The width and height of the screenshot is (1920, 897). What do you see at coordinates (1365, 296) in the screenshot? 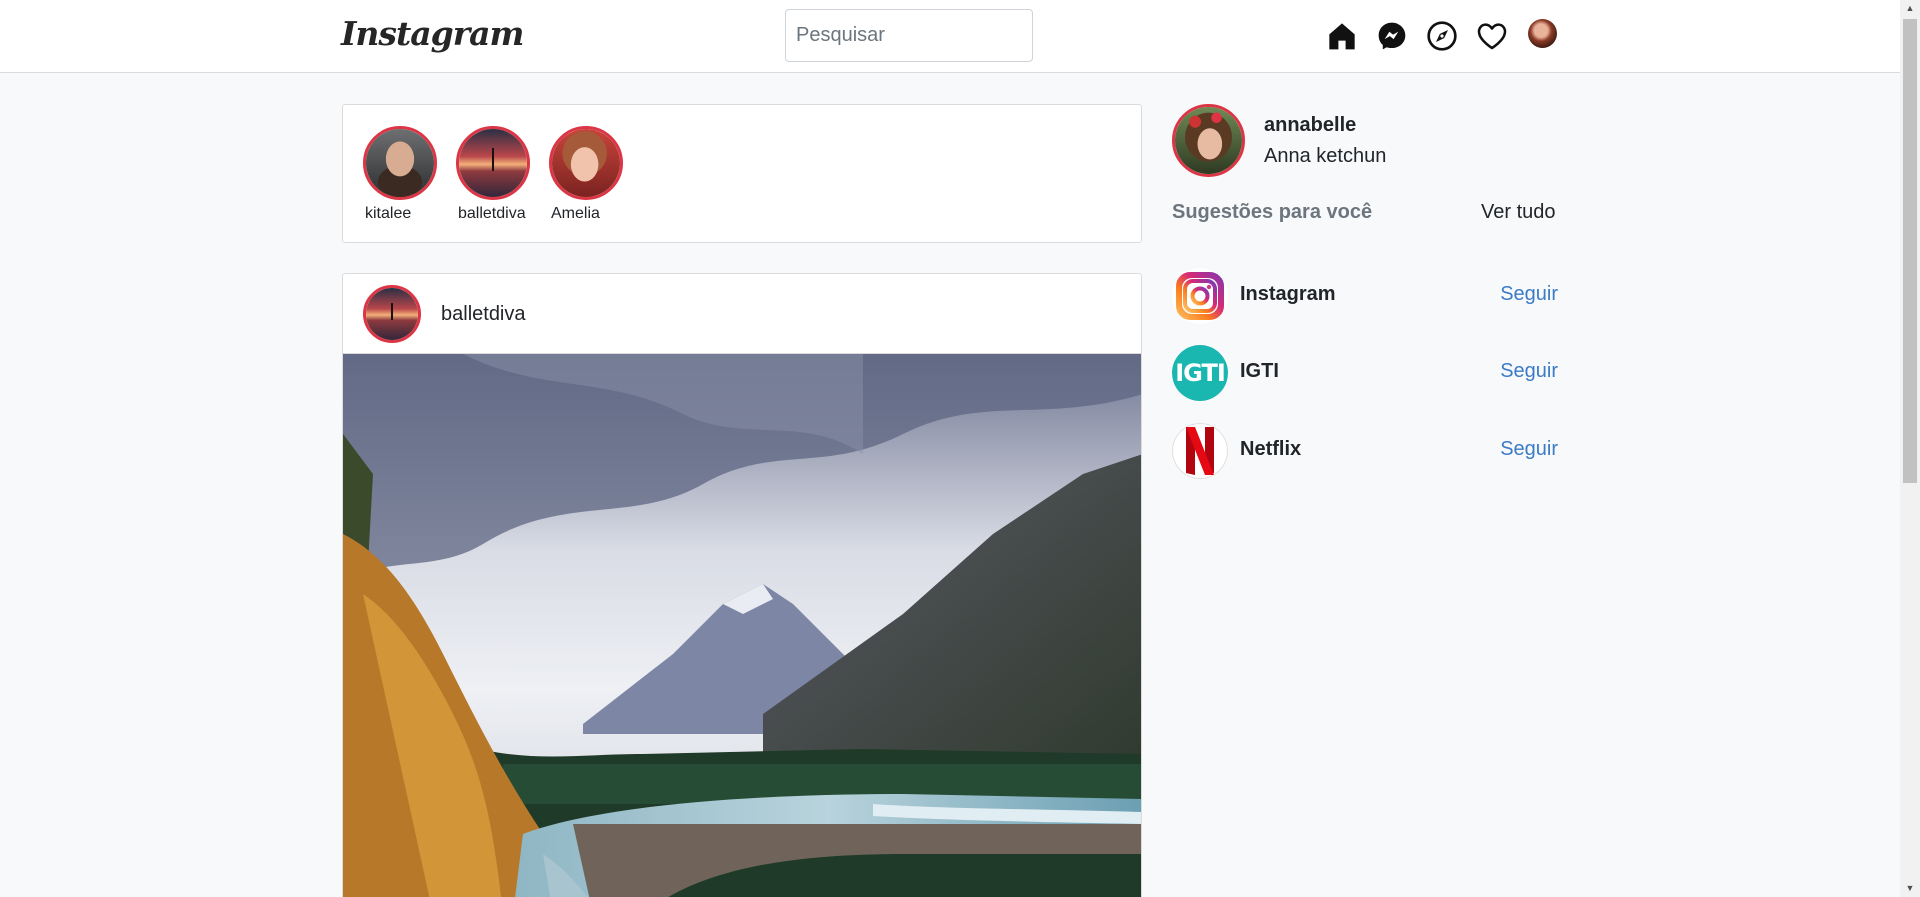
I see `suggestion-item: Instagram Seguir` at bounding box center [1365, 296].